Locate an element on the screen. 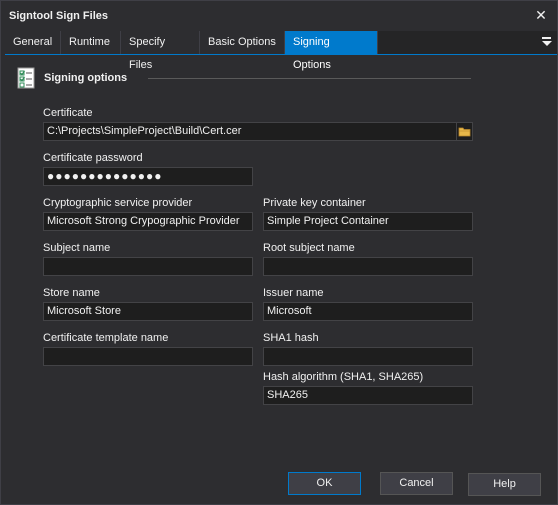 The width and height of the screenshot is (558, 505). tab-specify-files: Specify Files is located at coordinates (160, 51).